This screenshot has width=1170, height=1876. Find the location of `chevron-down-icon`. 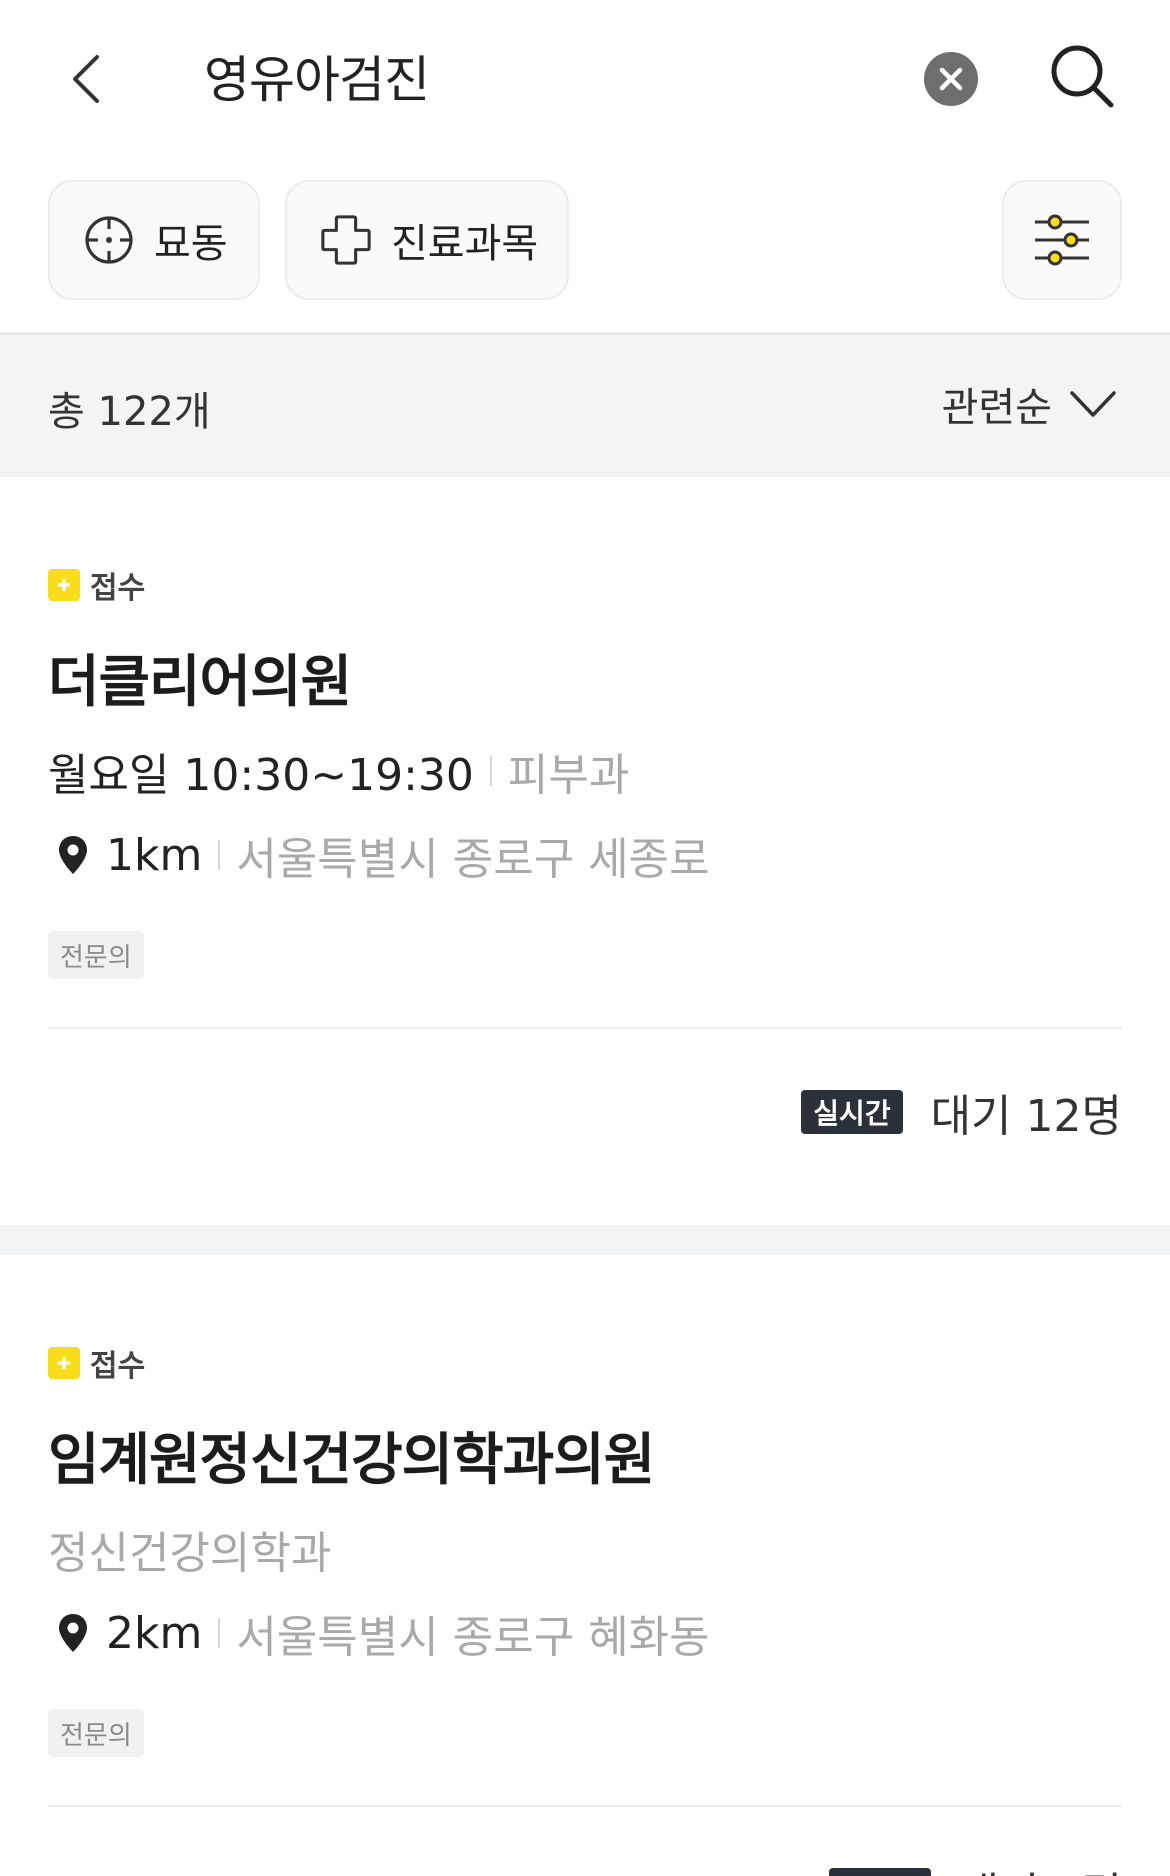

chevron-down-icon is located at coordinates (1093, 404).